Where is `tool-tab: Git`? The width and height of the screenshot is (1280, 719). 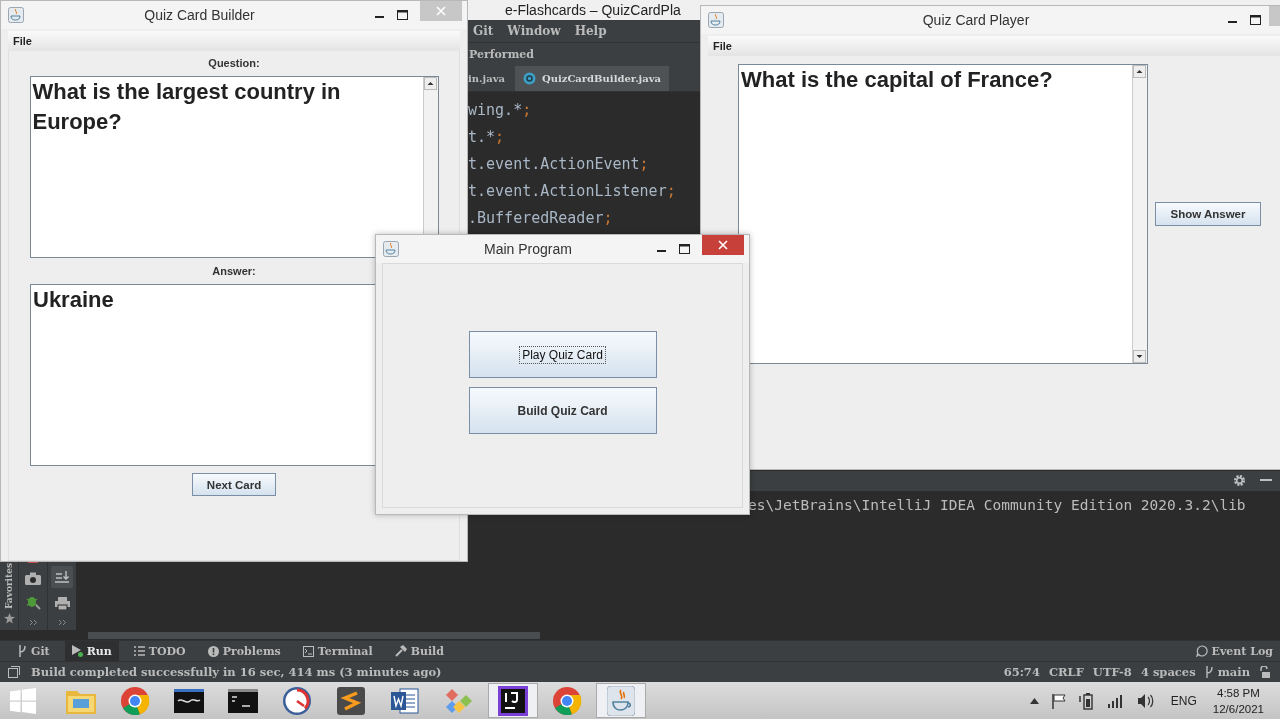
tool-tab: Git is located at coordinates (33, 651).